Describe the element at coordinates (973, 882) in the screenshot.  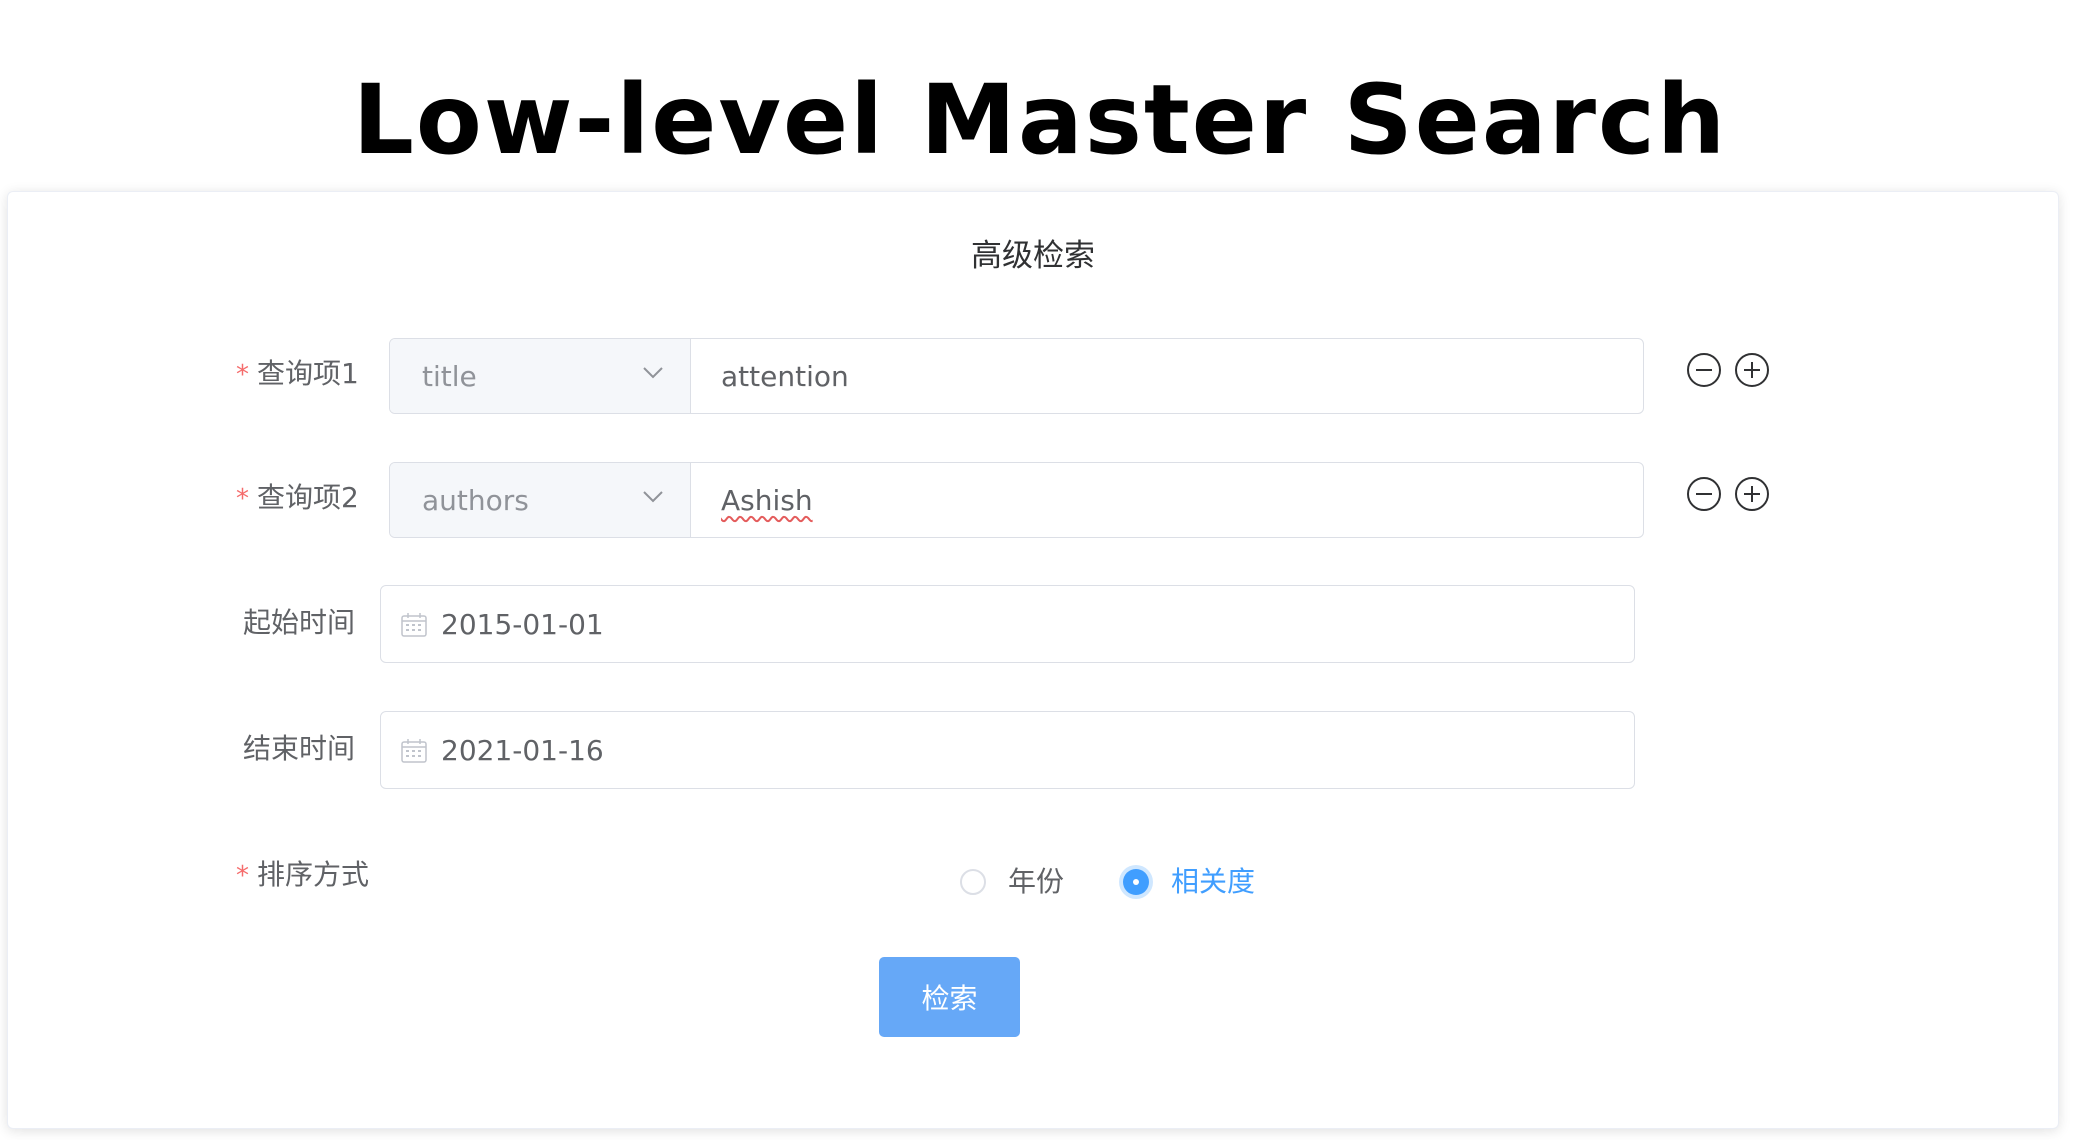
I see `radio-unchecked-icon` at that location.